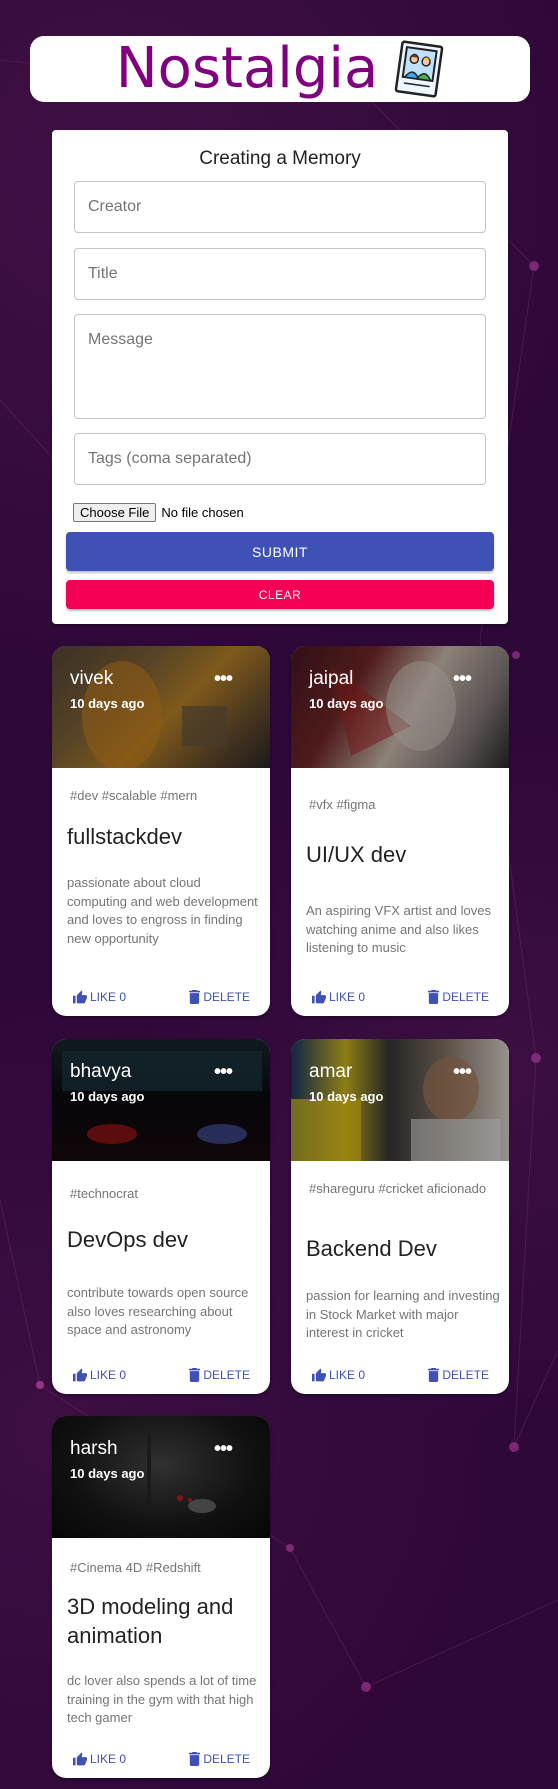 The height and width of the screenshot is (1789, 558). I want to click on title-field, so click(280, 274).